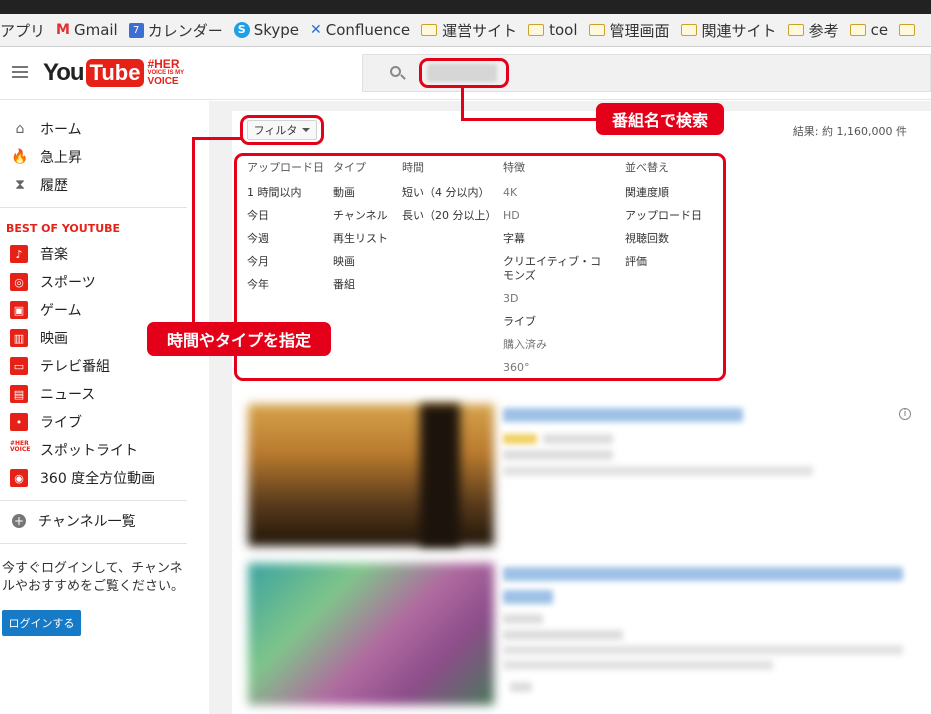  What do you see at coordinates (465, 7) in the screenshot?
I see `window-top-bar` at bounding box center [465, 7].